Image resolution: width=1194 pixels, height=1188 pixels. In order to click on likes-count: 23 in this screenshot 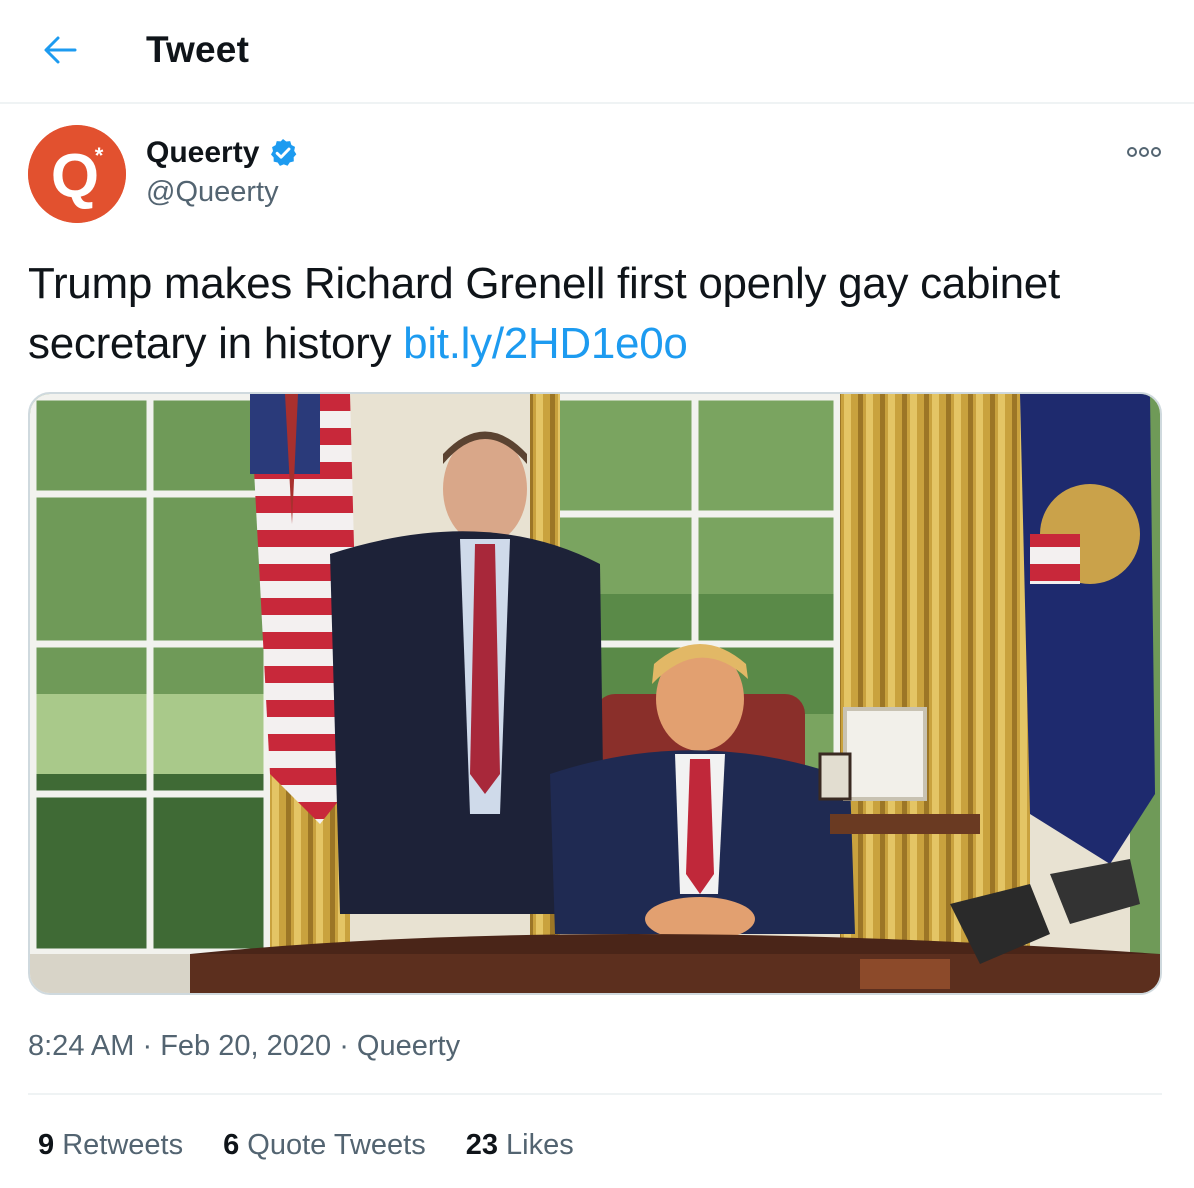, I will do `click(481, 1145)`.